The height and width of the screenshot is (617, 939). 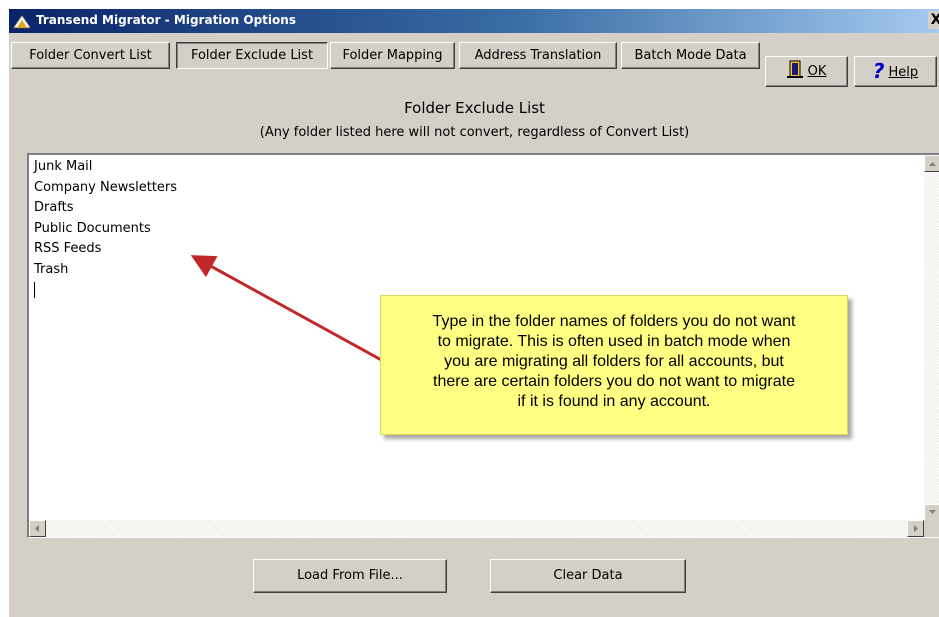 What do you see at coordinates (538, 55) in the screenshot?
I see `tab-address-translation: Address Translation` at bounding box center [538, 55].